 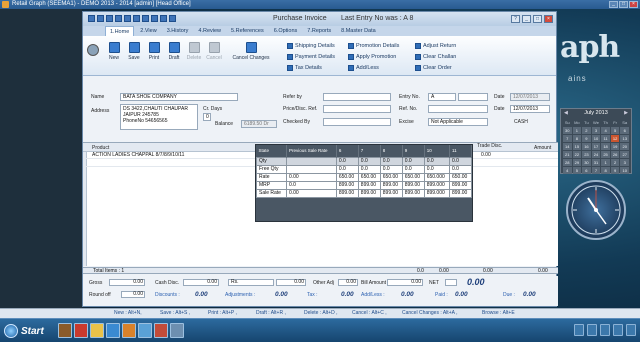 What do you see at coordinates (442, 97) in the screenshot?
I see `entry-no-prefix-field: A` at bounding box center [442, 97].